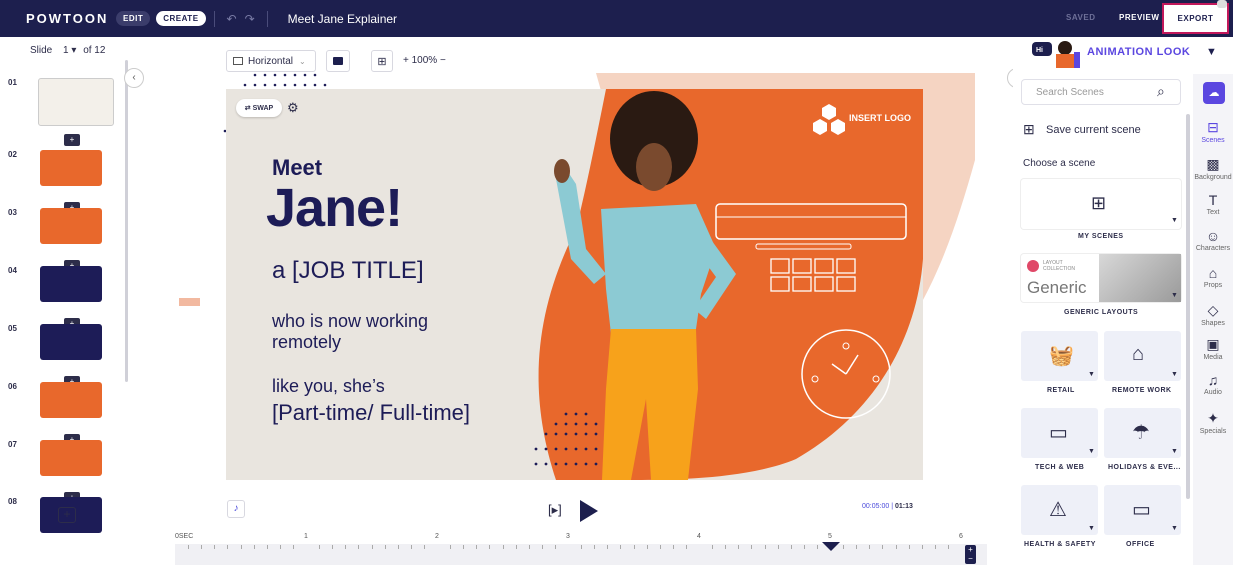 This screenshot has width=1233, height=565. I want to click on gear-icon: ⚙, so click(293, 108).